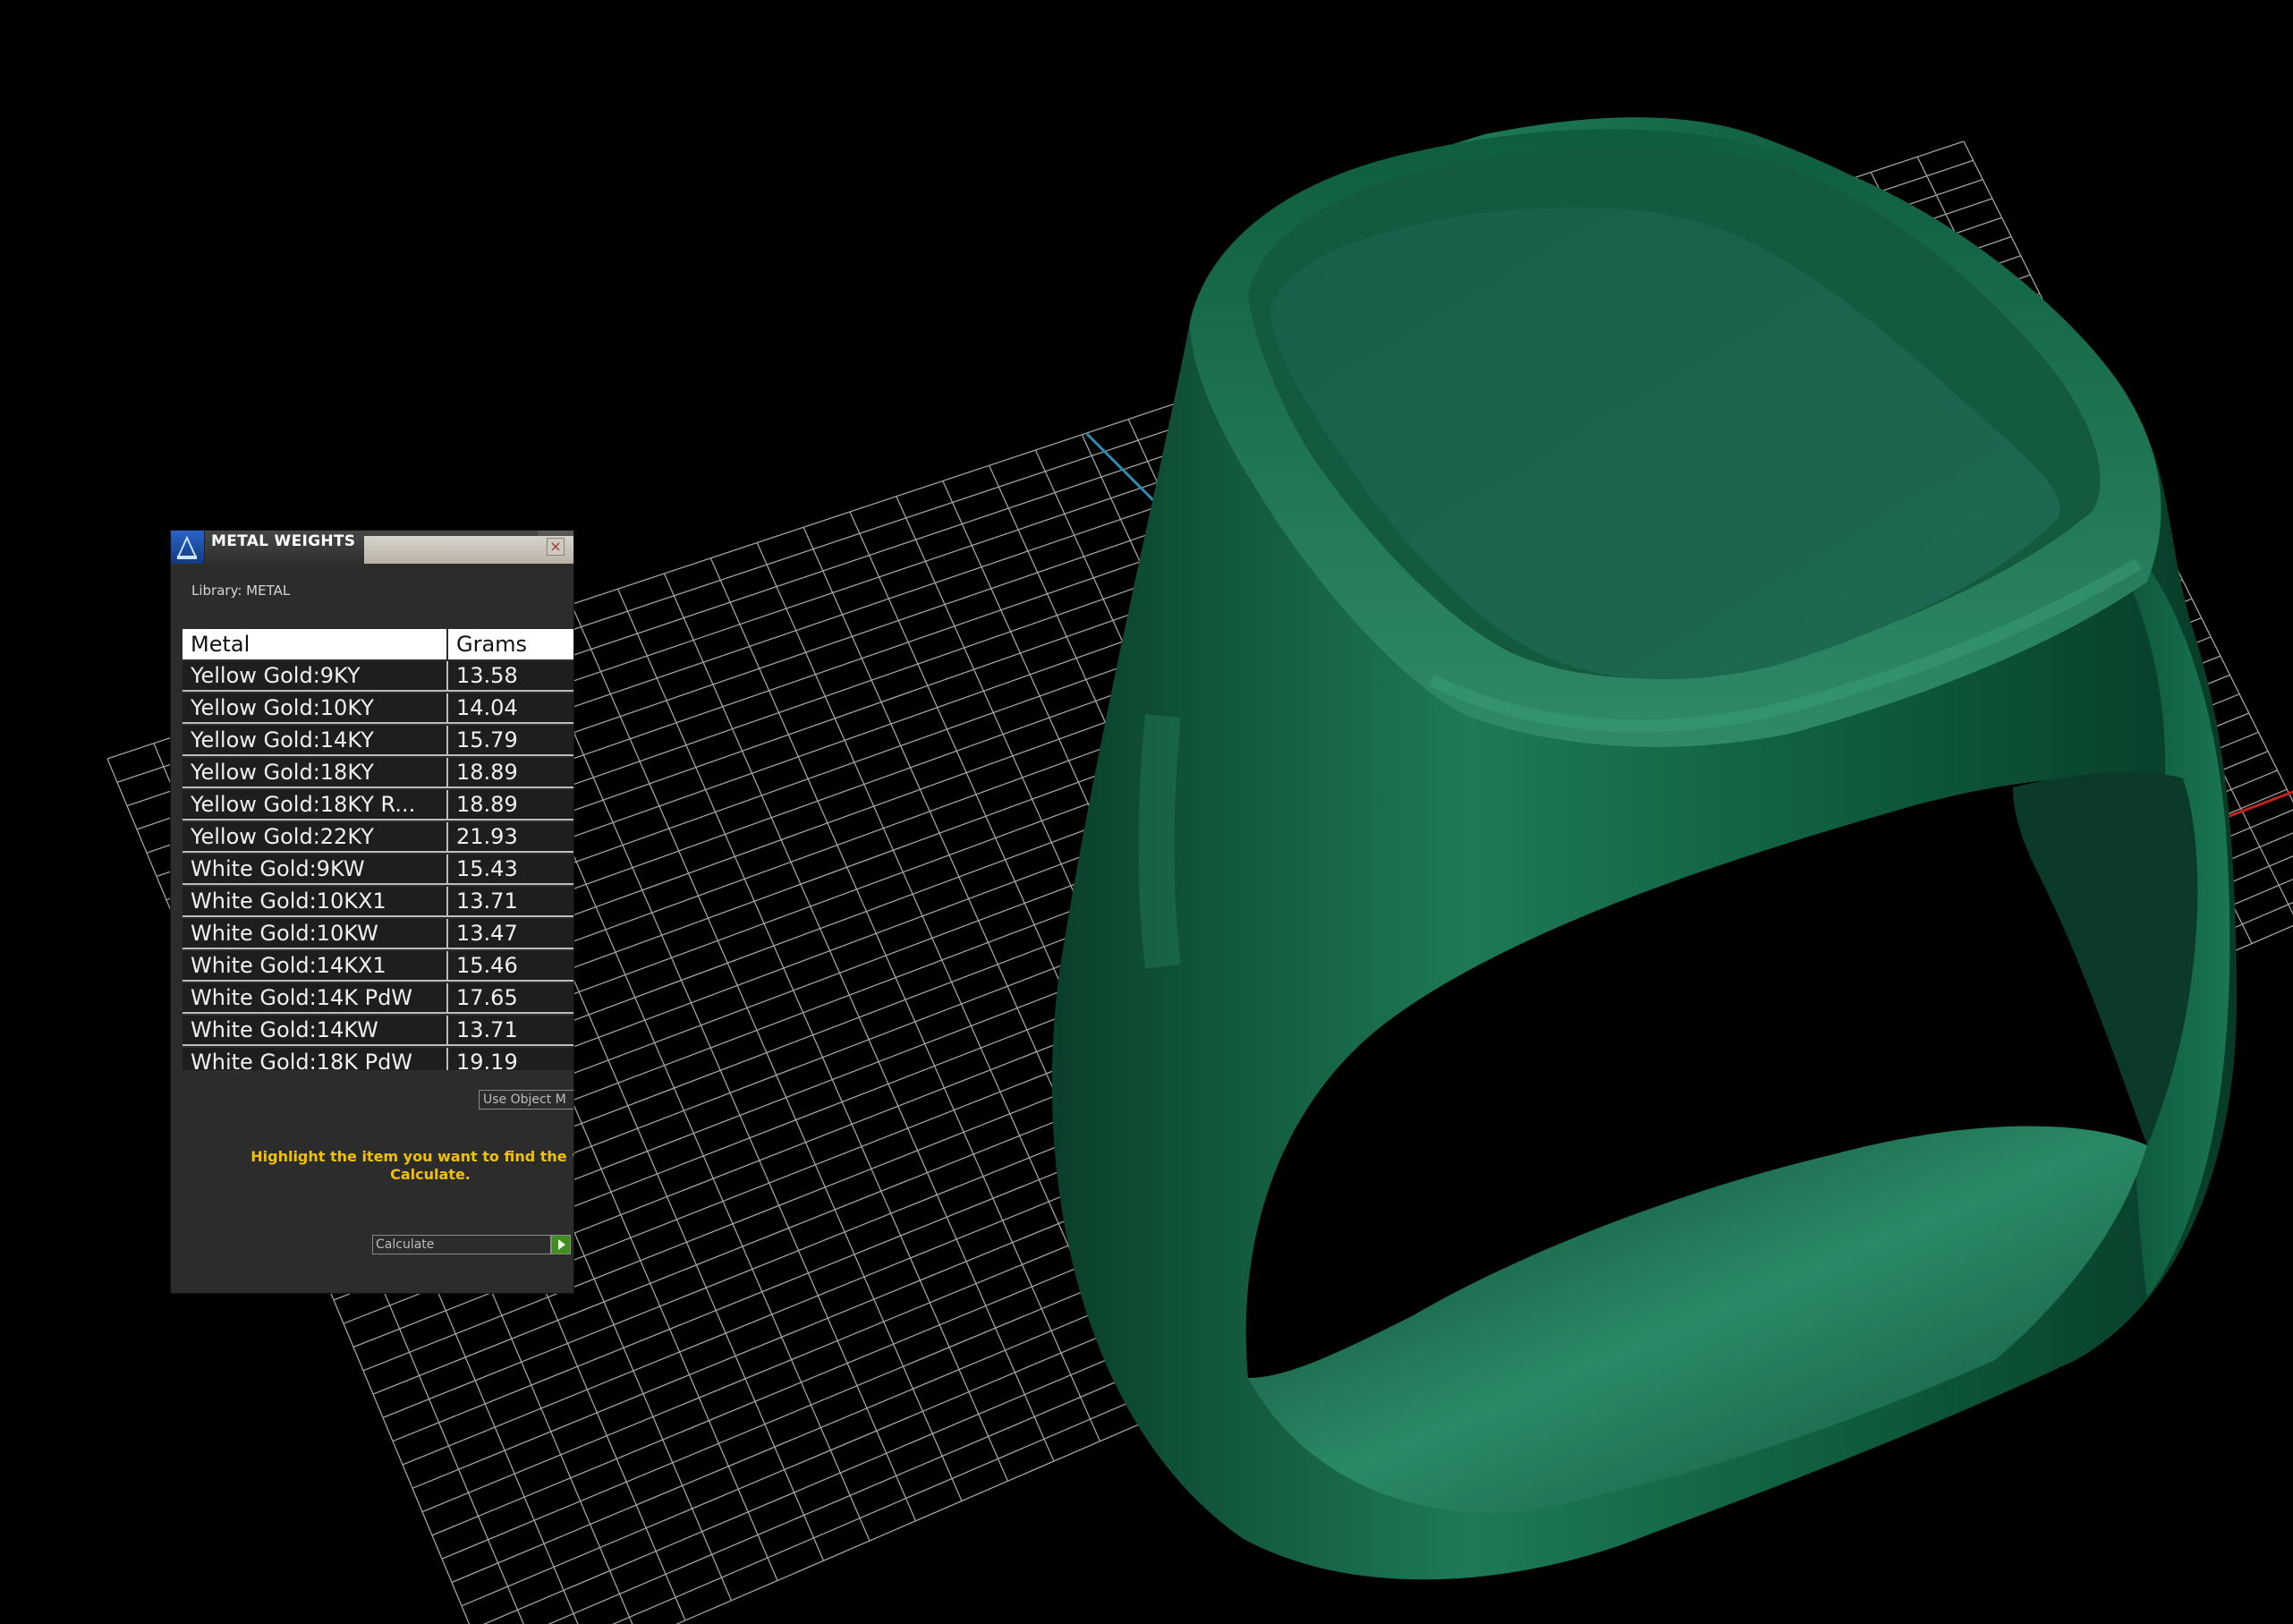 The width and height of the screenshot is (2293, 1624). Describe the element at coordinates (487, 965) in the screenshot. I see `grams-cell: 15.46` at that location.